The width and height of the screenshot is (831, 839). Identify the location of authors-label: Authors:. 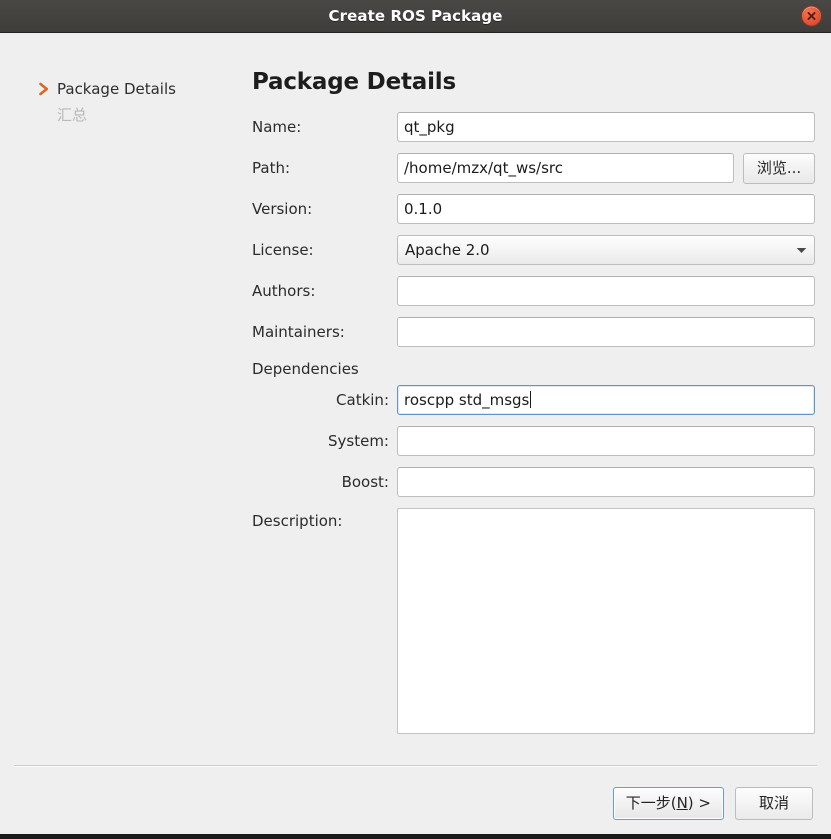
(284, 290).